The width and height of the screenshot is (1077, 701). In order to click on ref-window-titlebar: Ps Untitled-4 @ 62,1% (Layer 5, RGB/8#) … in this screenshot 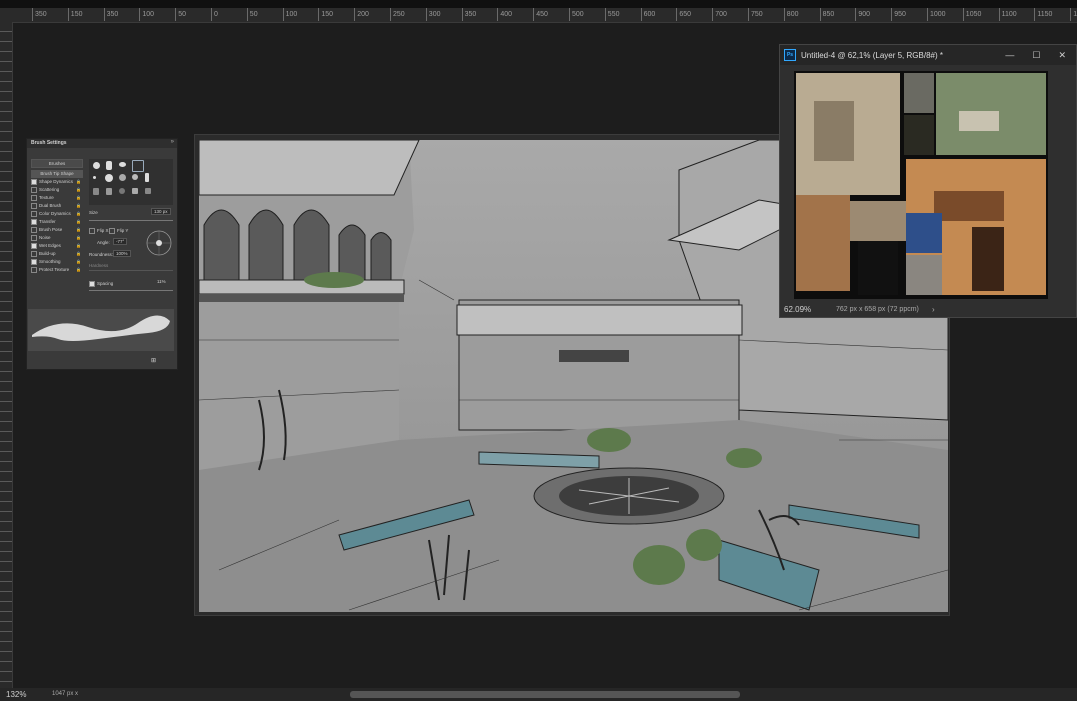, I will do `click(928, 55)`.